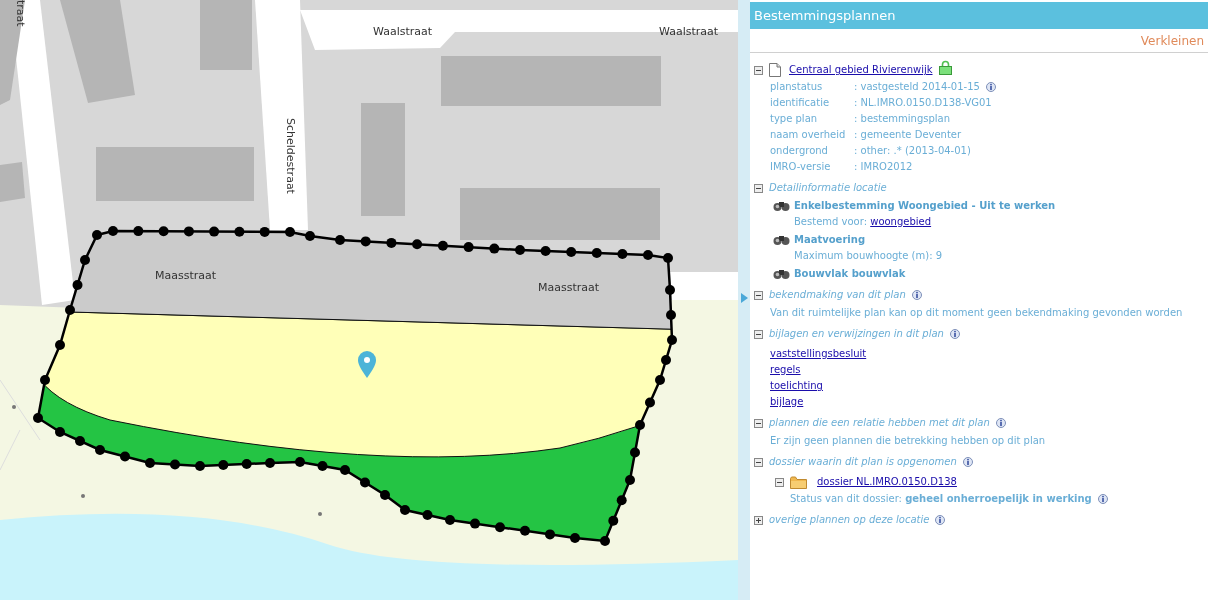  What do you see at coordinates (925, 206) in the screenshot?
I see `feature-title: Enkelbestemming Woongebied - Uit te werken` at bounding box center [925, 206].